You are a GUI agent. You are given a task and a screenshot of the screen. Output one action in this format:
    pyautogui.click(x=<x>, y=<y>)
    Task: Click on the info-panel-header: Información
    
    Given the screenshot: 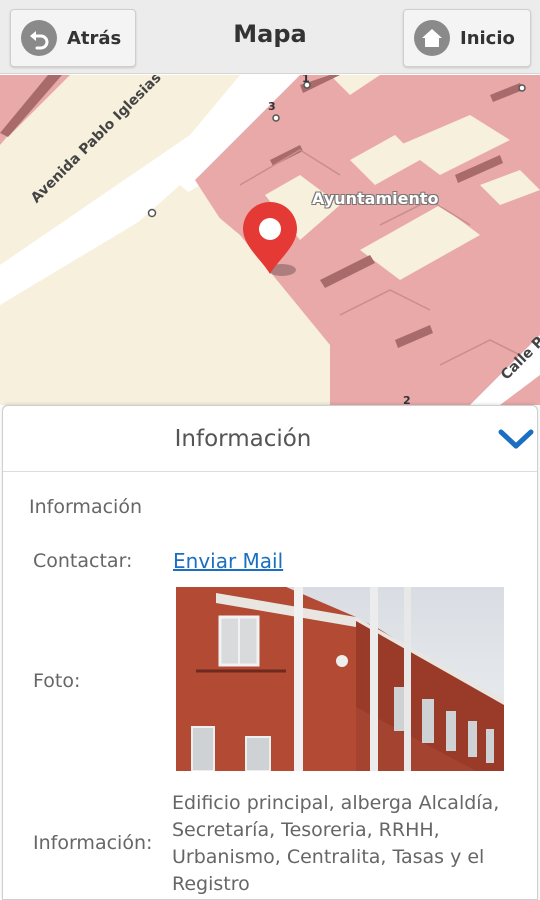 What is the action you would take?
    pyautogui.click(x=270, y=439)
    